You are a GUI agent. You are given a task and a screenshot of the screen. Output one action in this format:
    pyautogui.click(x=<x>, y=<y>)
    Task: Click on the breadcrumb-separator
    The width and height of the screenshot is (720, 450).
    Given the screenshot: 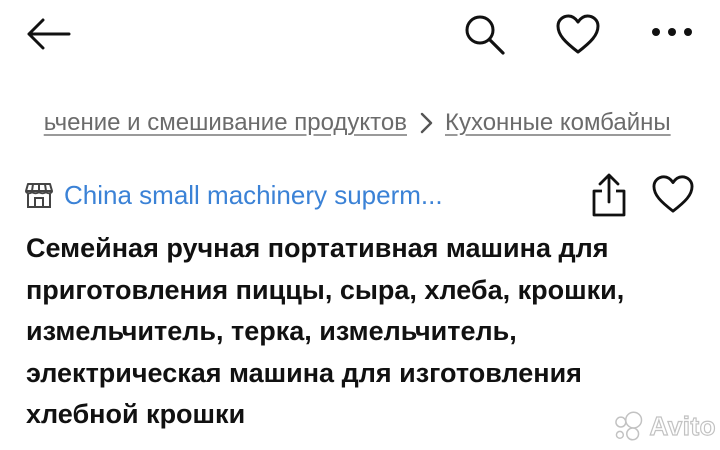 What is the action you would take?
    pyautogui.click(x=426, y=123)
    